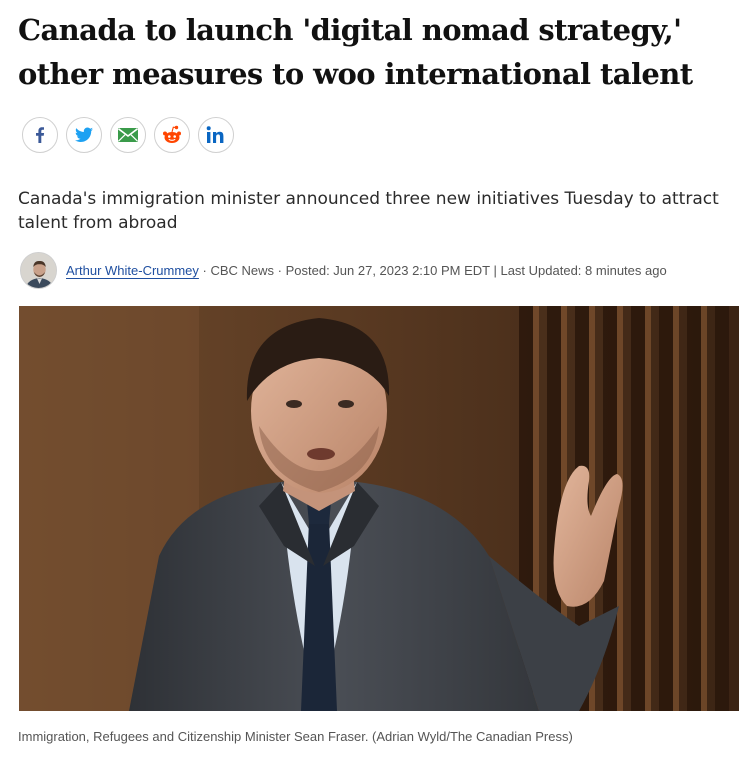  I want to click on reddit-icon, so click(172, 134).